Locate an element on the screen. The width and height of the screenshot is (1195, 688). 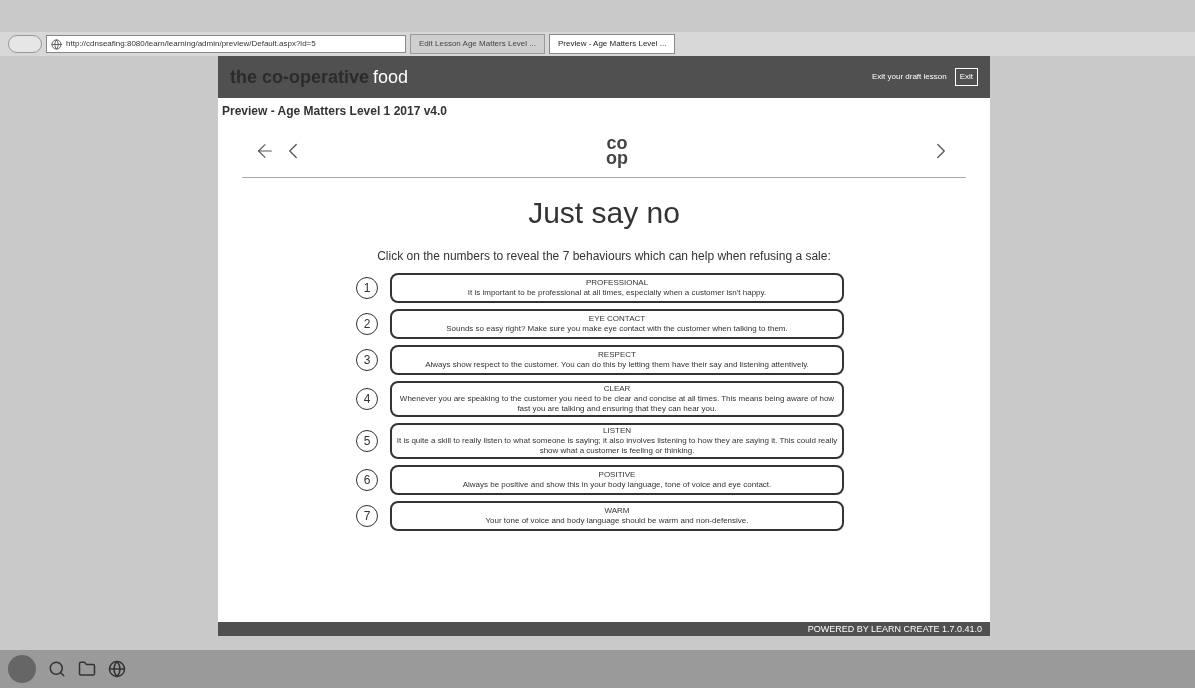
folder-icon is located at coordinates (87, 669).